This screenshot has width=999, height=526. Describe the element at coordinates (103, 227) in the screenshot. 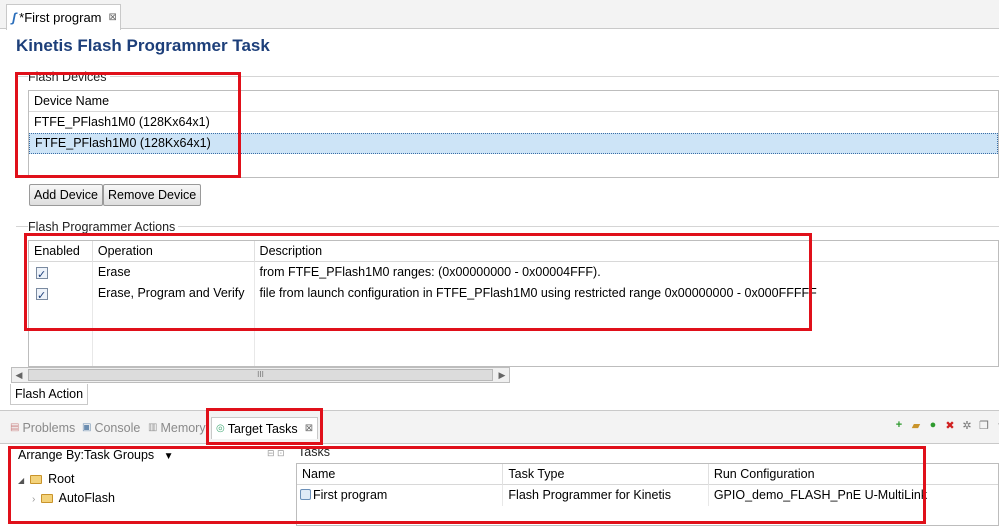

I see `actions-label: Flash Programmer Actions` at that location.